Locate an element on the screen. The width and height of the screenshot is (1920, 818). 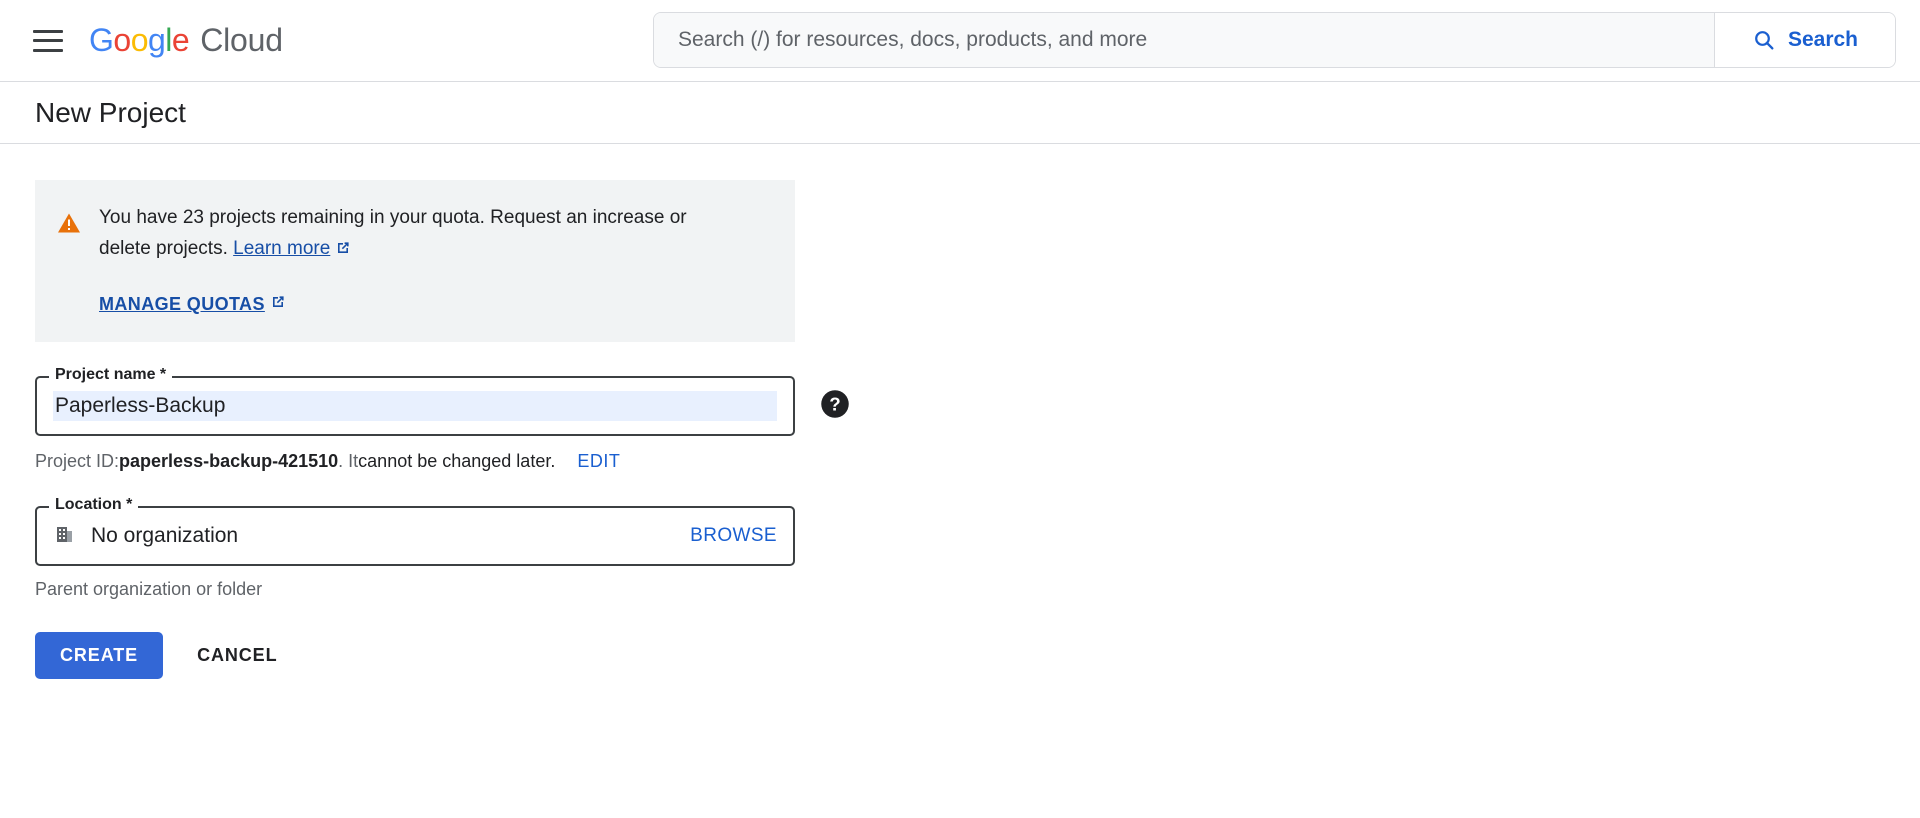
manage-quotas-link: MANAGE QUOTAS is located at coordinates (192, 304).